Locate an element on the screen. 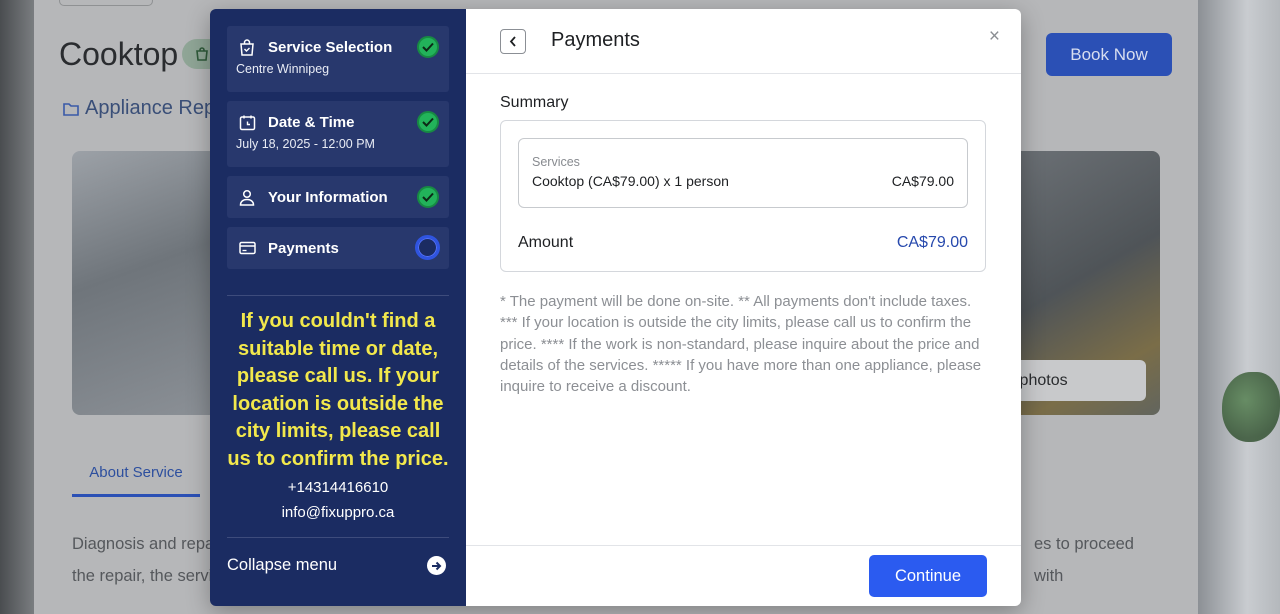  amount-label: Amount is located at coordinates (546, 242).